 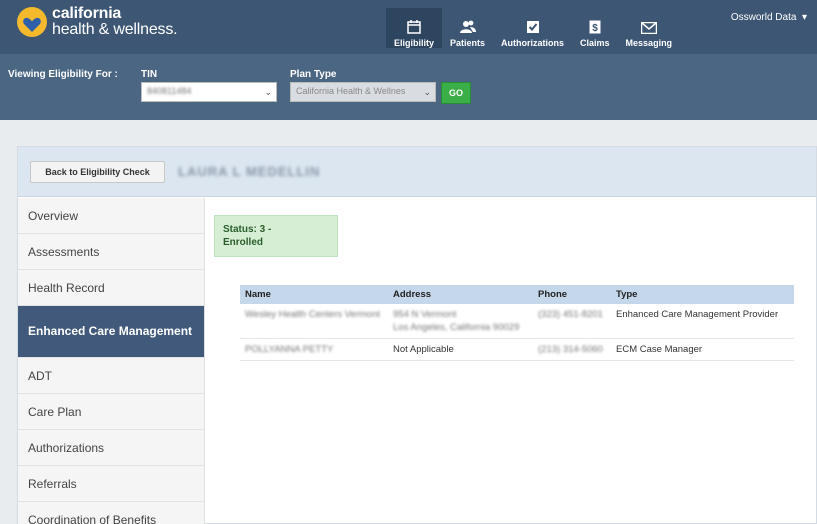 I want to click on cell-address-line1: 954 N Vermont, so click(x=425, y=314).